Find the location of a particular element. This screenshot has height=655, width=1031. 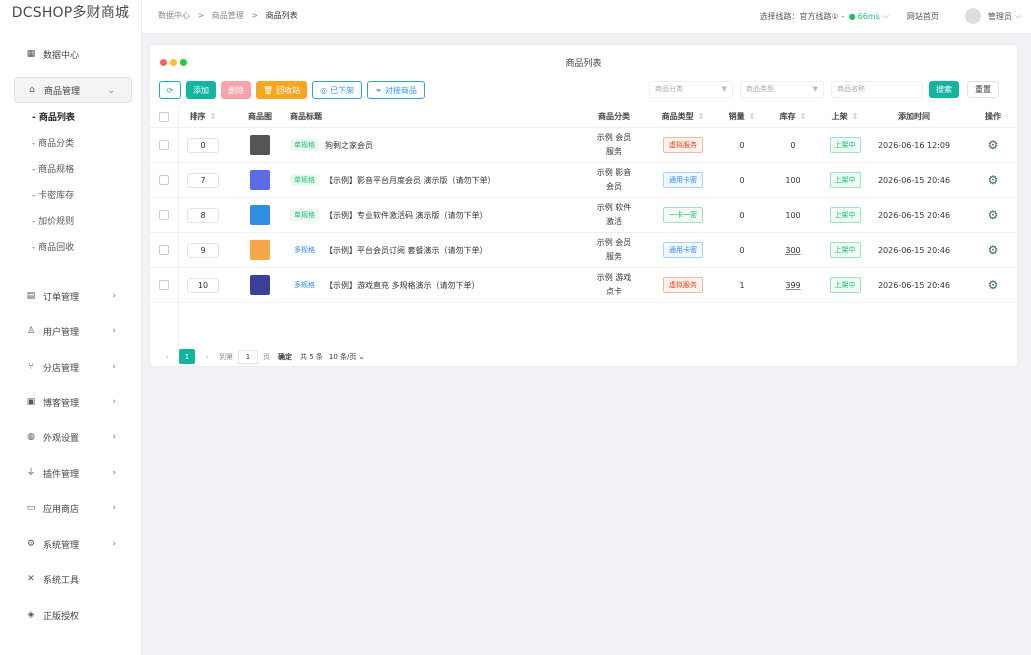

name-search-input: 商品名称 is located at coordinates (877, 89).